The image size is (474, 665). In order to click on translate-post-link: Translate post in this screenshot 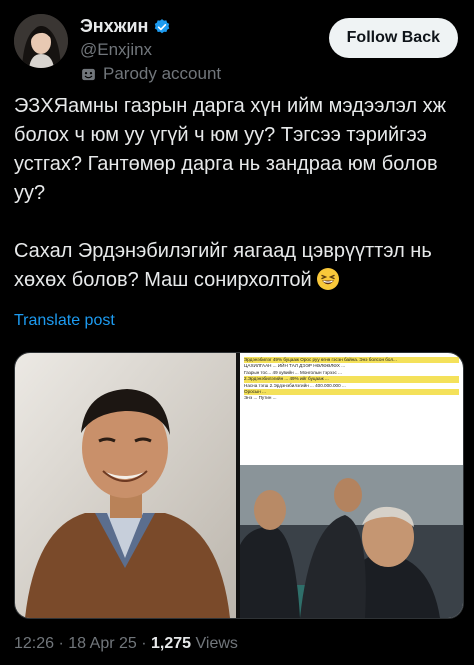, I will do `click(64, 321)`.